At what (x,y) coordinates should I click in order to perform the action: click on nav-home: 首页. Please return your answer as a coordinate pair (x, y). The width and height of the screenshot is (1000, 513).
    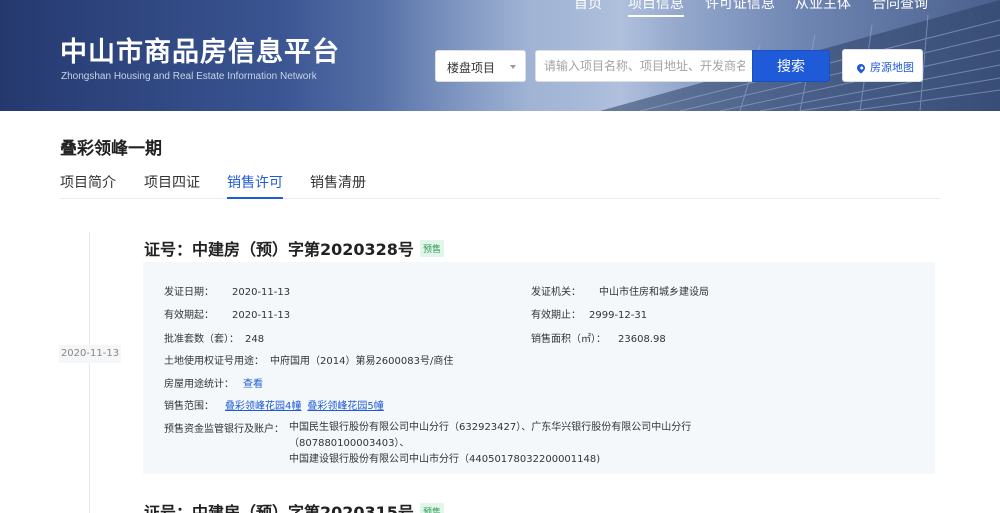
    Looking at the image, I should click on (588, 6).